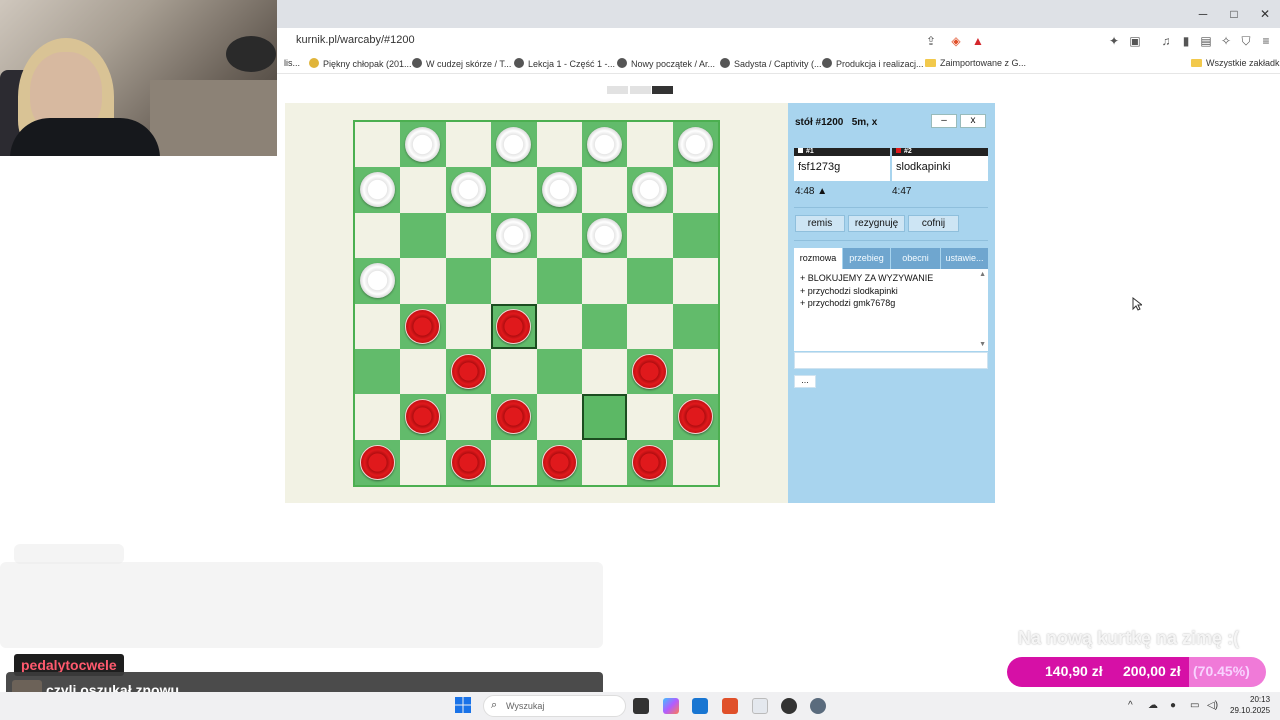  I want to click on minimize-window-button: ─, so click(1203, 14).